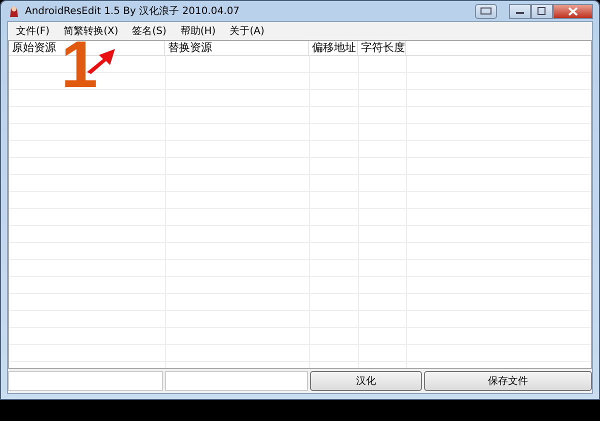 Image resolution: width=600 pixels, height=421 pixels. What do you see at coordinates (198, 31) in the screenshot?
I see `menu-item: 帮助(H)` at bounding box center [198, 31].